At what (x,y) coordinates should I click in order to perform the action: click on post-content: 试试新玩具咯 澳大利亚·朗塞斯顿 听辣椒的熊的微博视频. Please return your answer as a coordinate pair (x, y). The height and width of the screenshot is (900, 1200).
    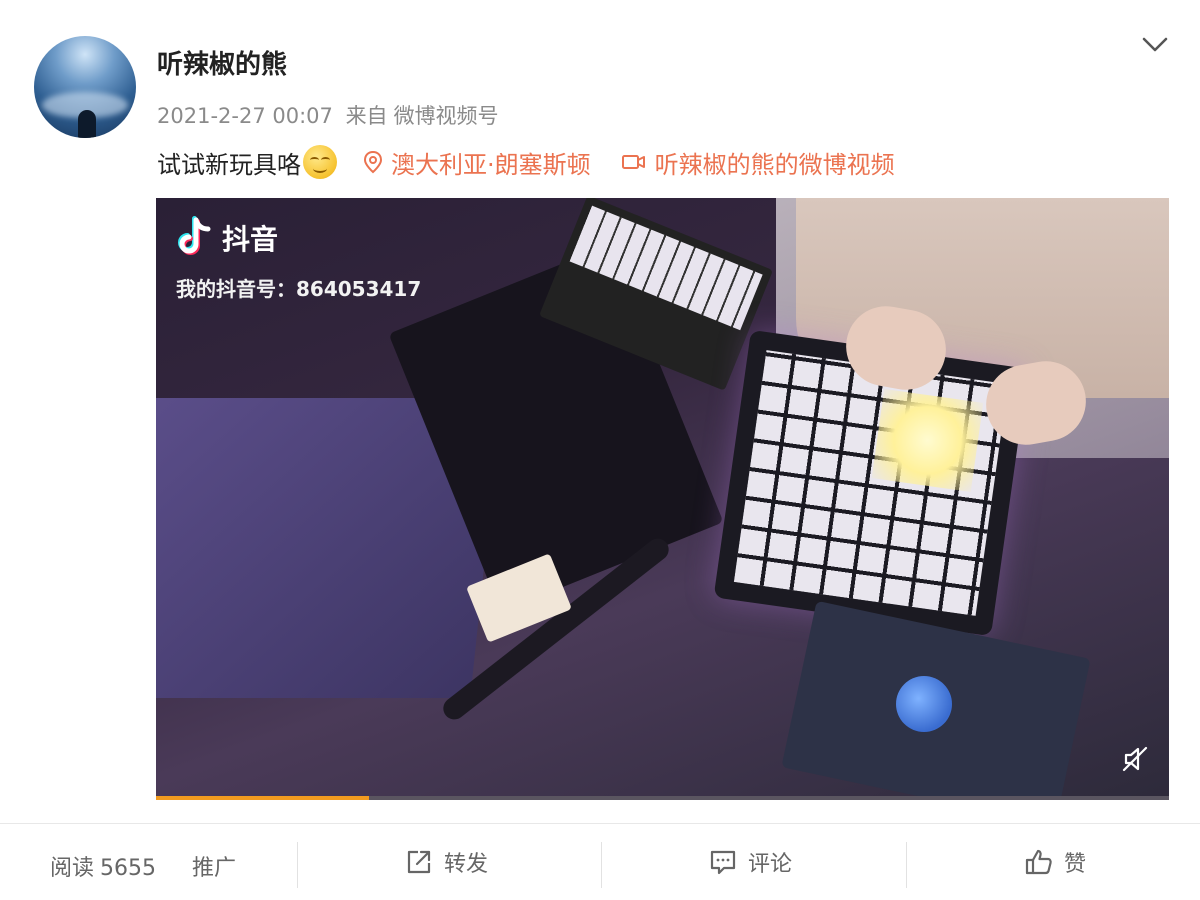
    Looking at the image, I should click on (526, 162).